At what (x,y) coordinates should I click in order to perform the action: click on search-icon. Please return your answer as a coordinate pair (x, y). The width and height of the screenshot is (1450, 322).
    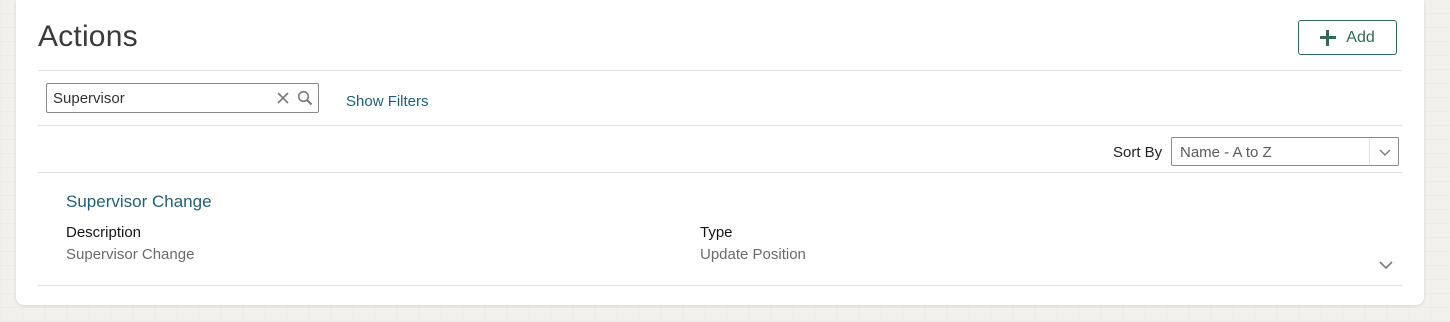
    Looking at the image, I should click on (305, 98).